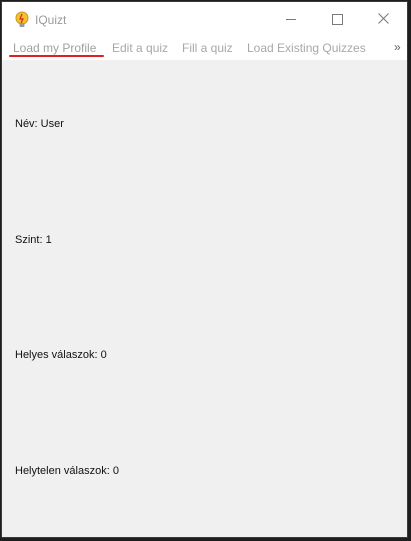 The width and height of the screenshot is (411, 541). Describe the element at coordinates (140, 48) in the screenshot. I see `tab-edit-a-quiz: Edit a quiz` at that location.